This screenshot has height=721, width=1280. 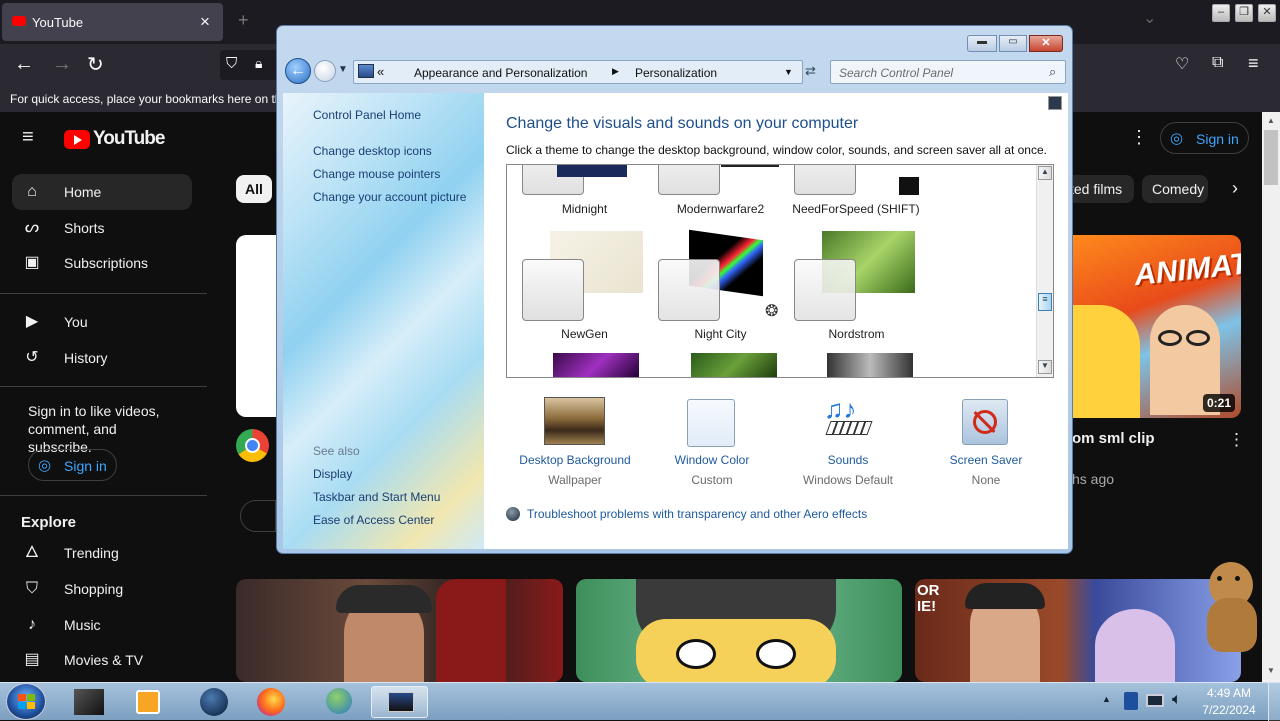 I want to click on more-options-icon: ⋮, so click(x=1139, y=137).